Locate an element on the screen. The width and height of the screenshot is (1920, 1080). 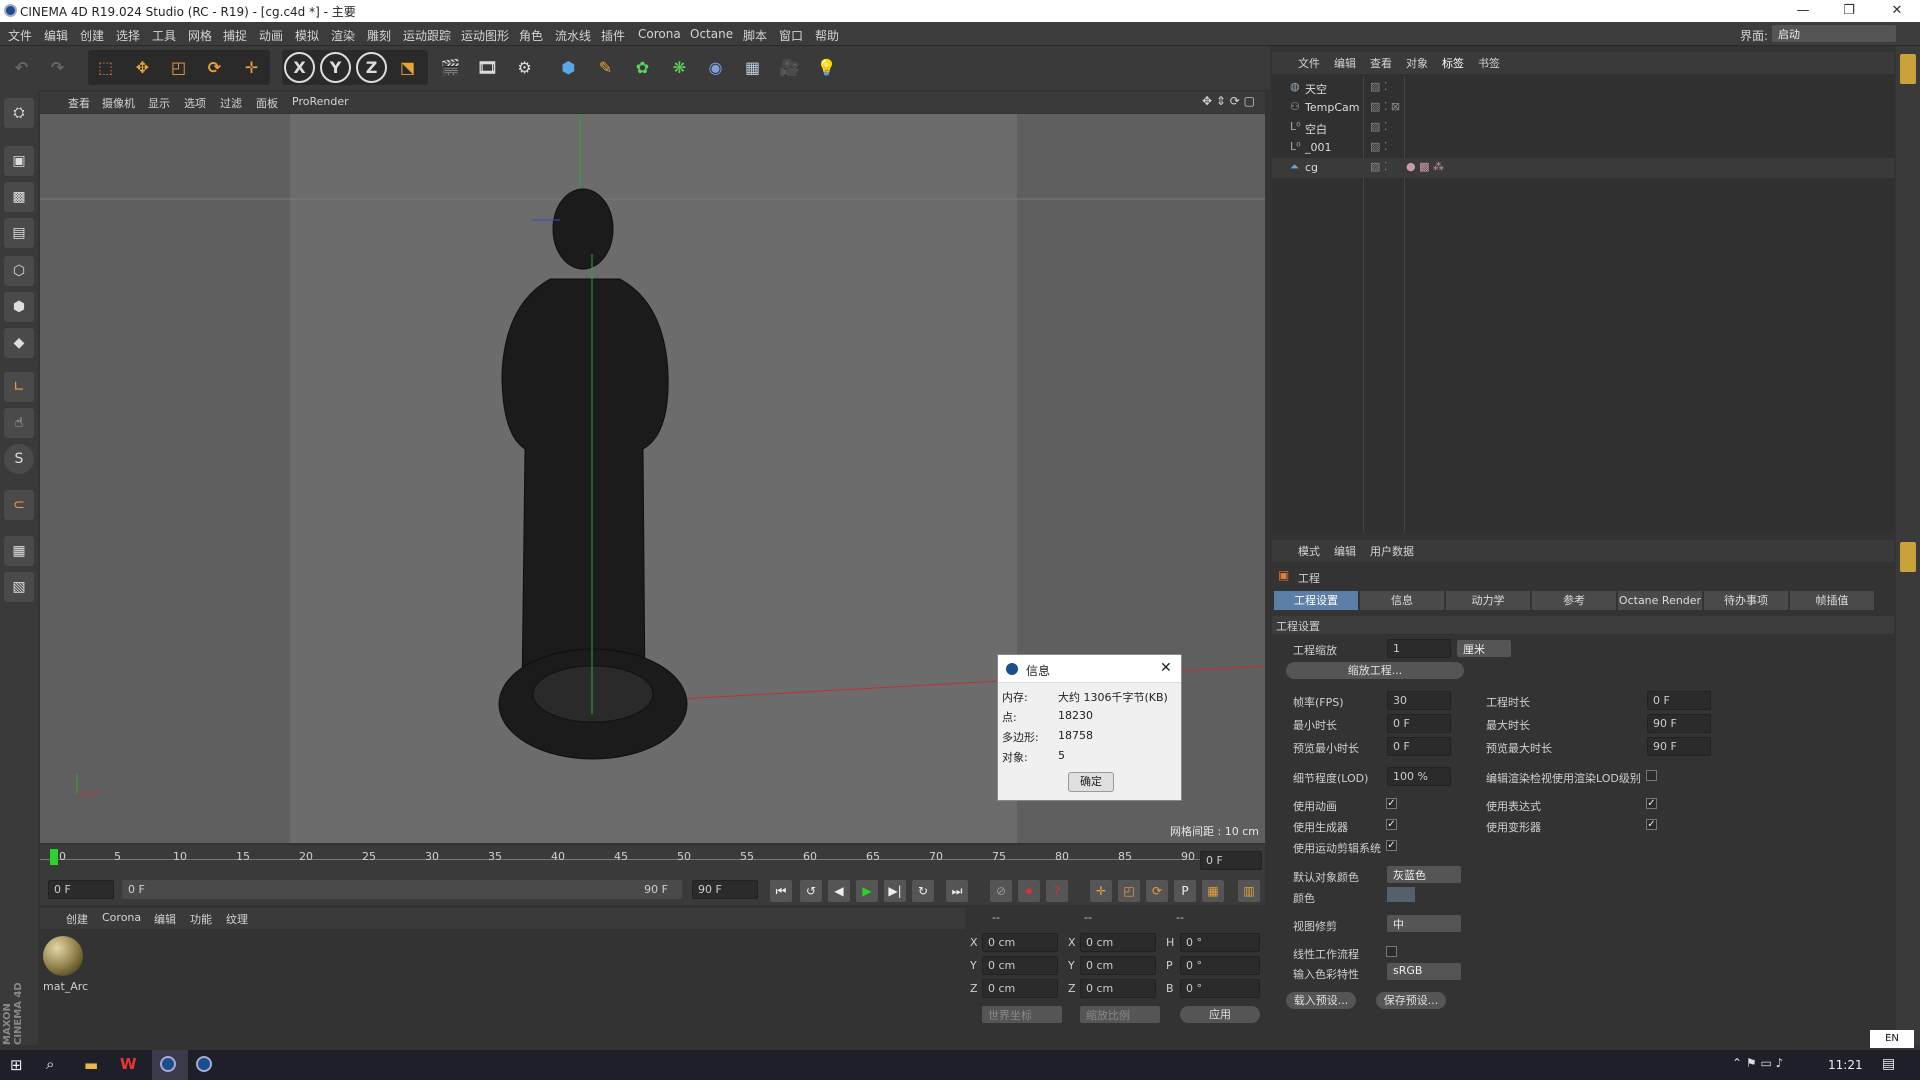
camera-icon: 🎥 is located at coordinates (789, 67).